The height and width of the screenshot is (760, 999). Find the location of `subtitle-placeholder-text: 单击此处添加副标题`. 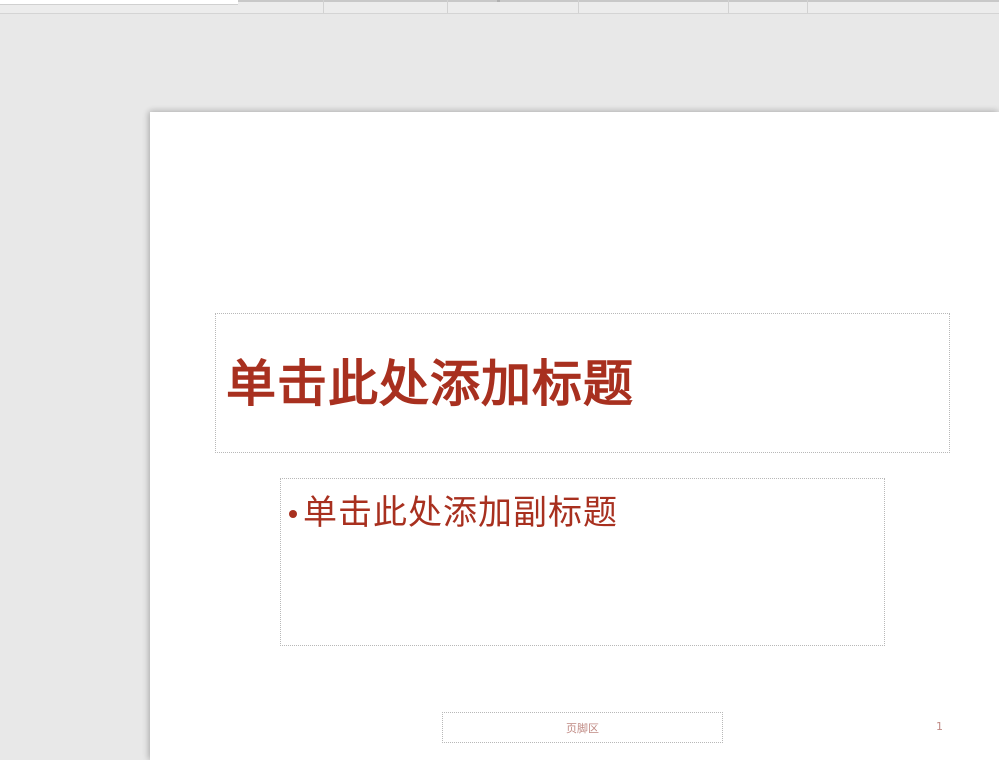

subtitle-placeholder-text: 单击此处添加副标题 is located at coordinates (460, 513).